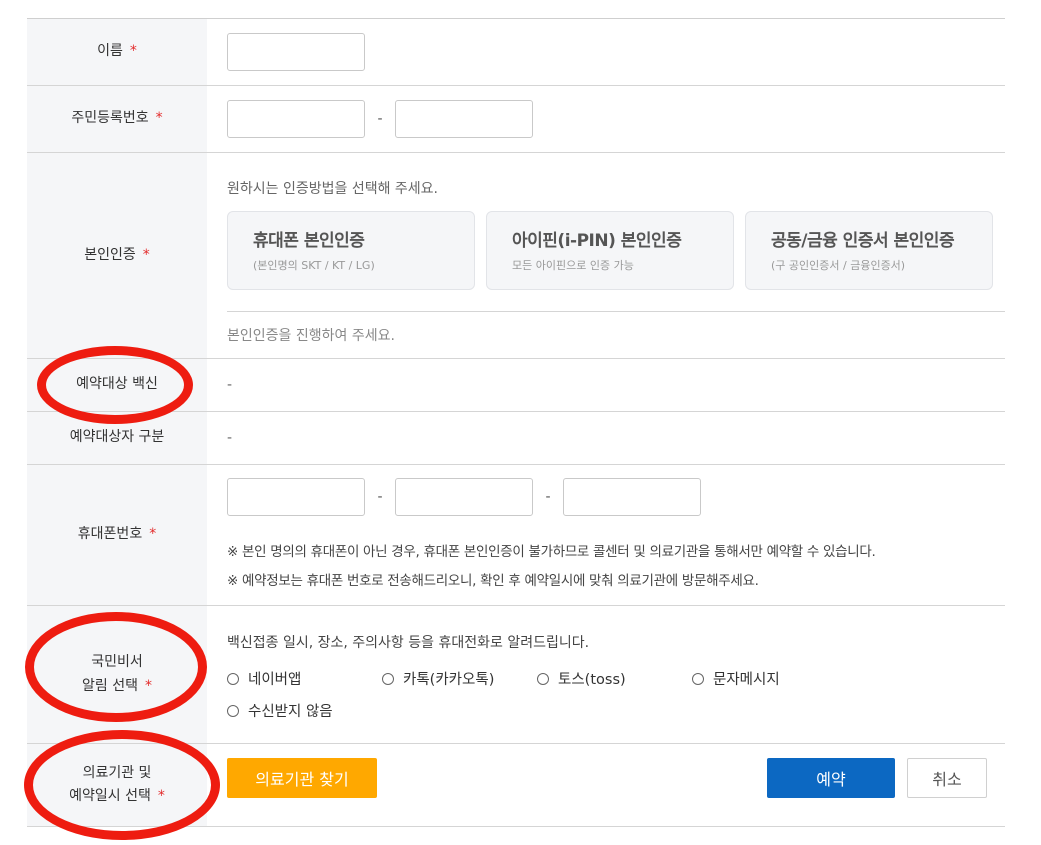 The height and width of the screenshot is (845, 1041). Describe the element at coordinates (264, 678) in the screenshot. I see `radio-naver: 네이버앱` at that location.